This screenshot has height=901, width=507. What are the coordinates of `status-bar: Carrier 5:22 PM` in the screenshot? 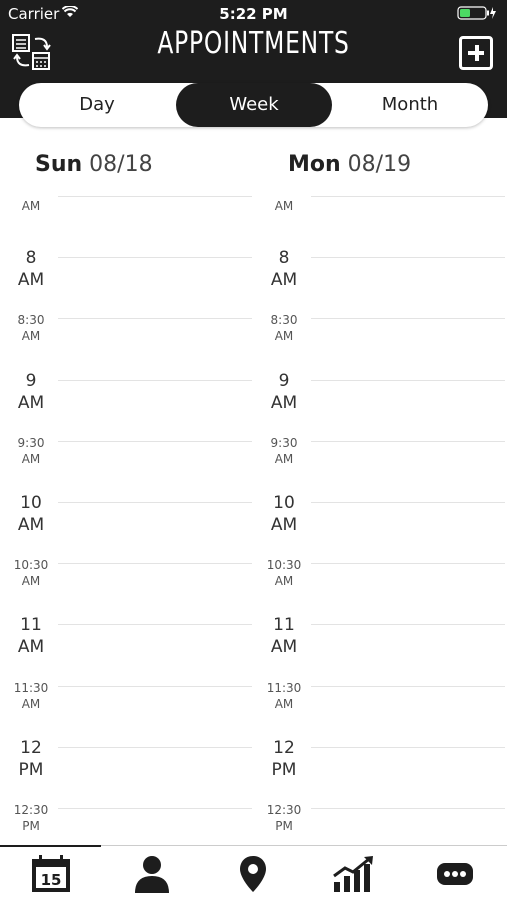 It's located at (253, 14).